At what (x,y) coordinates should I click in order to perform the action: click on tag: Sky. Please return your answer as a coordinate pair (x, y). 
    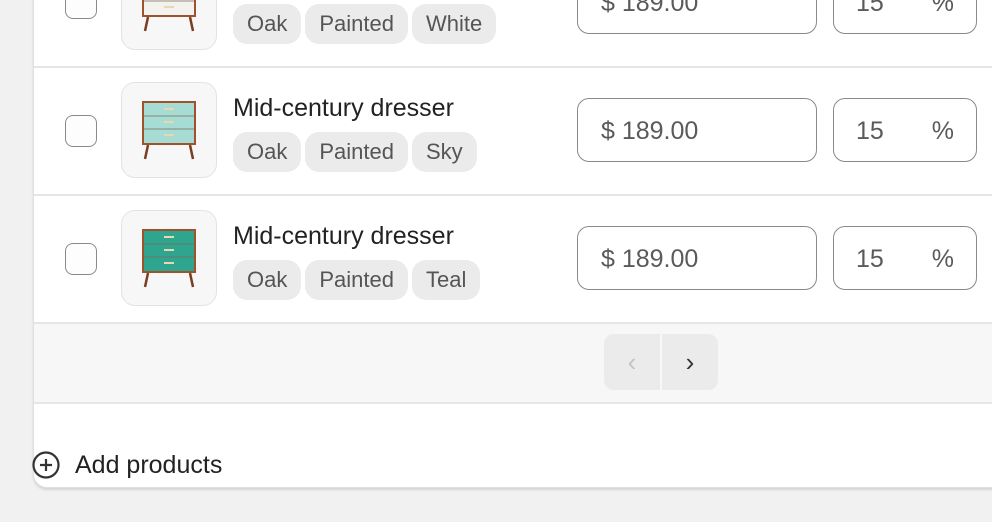
    Looking at the image, I should click on (444, 152).